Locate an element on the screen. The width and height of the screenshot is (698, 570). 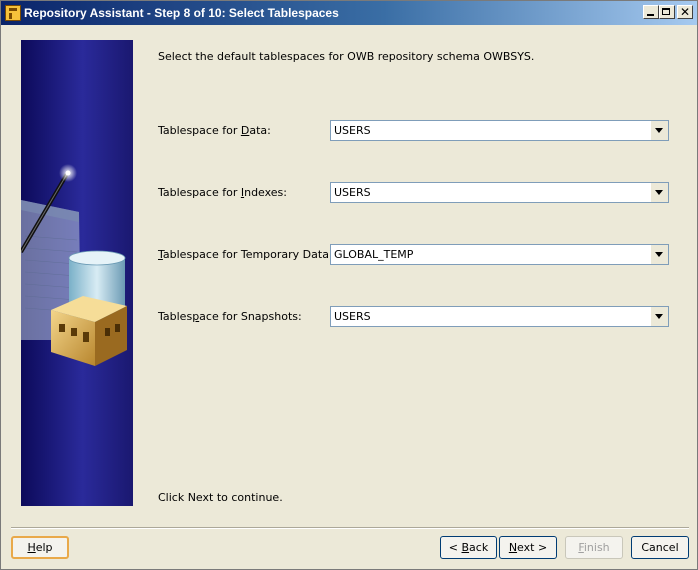
indexes-tablespace-value: USERS is located at coordinates (352, 192).